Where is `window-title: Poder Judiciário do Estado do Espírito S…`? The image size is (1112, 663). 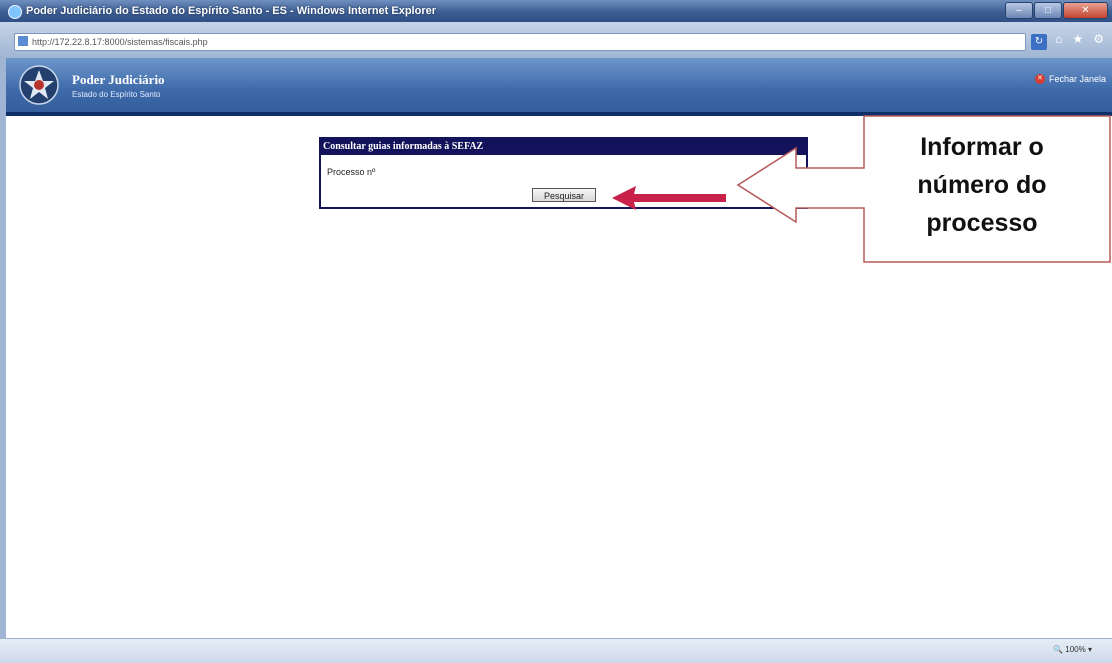
window-title: Poder Judiciário do Estado do Espírito S… is located at coordinates (231, 11).